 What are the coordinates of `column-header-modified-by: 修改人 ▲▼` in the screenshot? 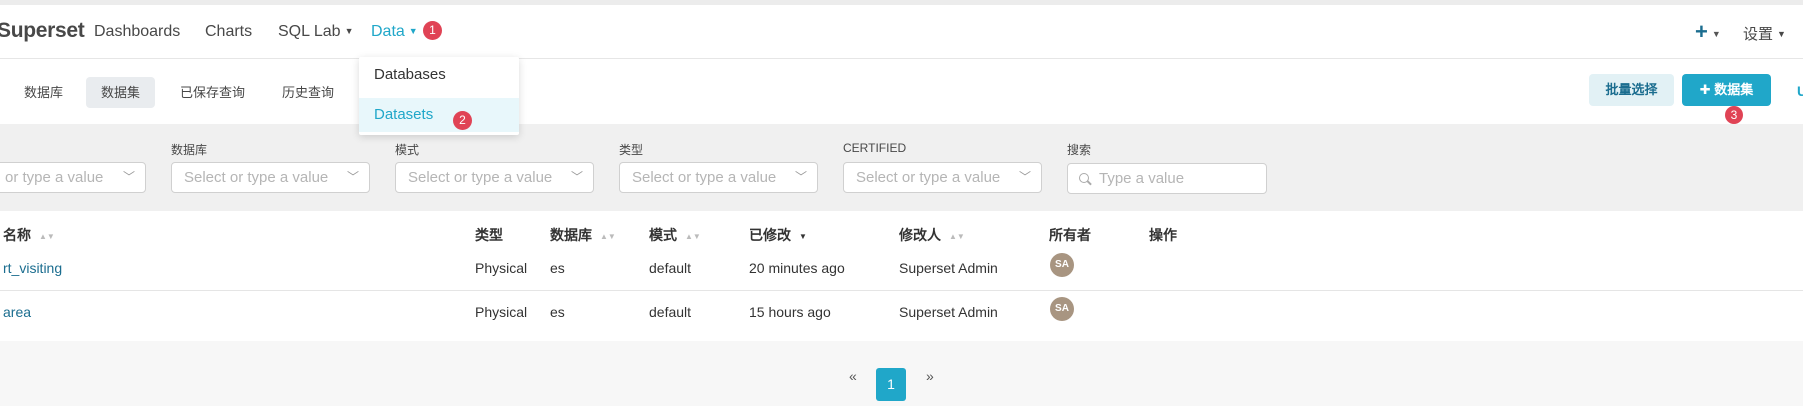 It's located at (932, 235).